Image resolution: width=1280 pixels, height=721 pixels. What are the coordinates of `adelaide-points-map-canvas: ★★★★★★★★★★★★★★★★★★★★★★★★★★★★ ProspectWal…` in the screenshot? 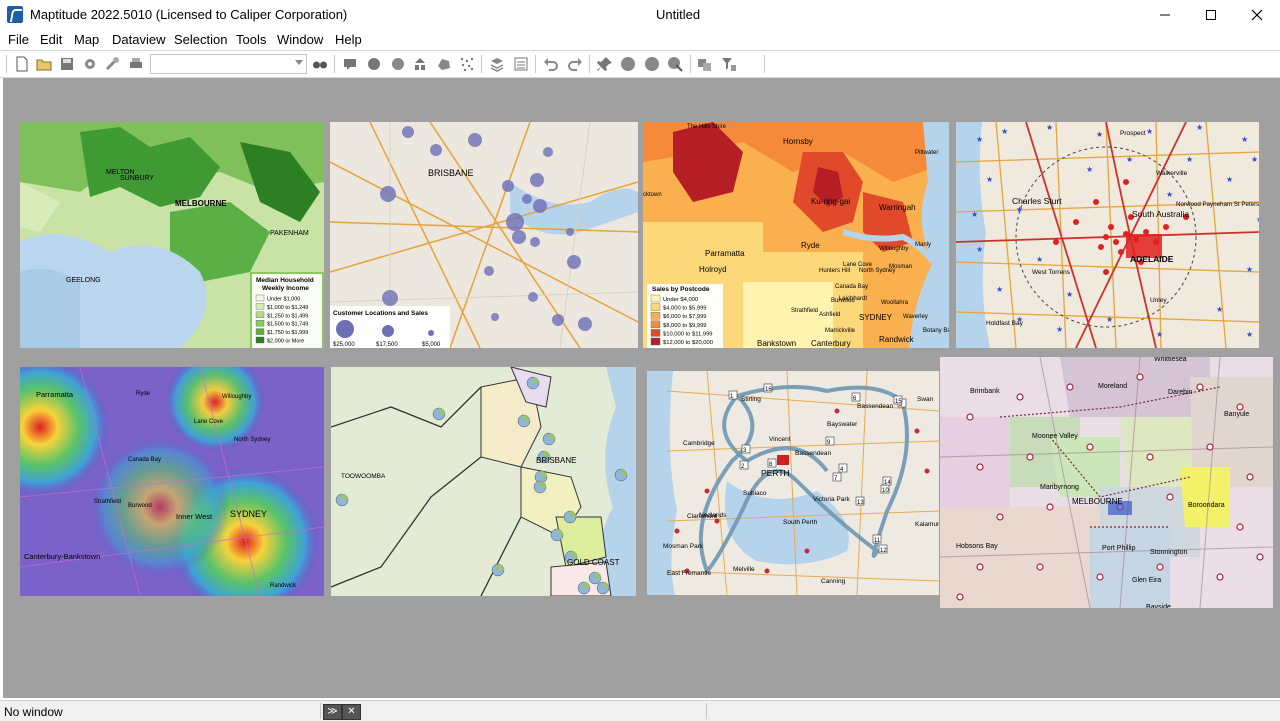 It's located at (1107, 235).